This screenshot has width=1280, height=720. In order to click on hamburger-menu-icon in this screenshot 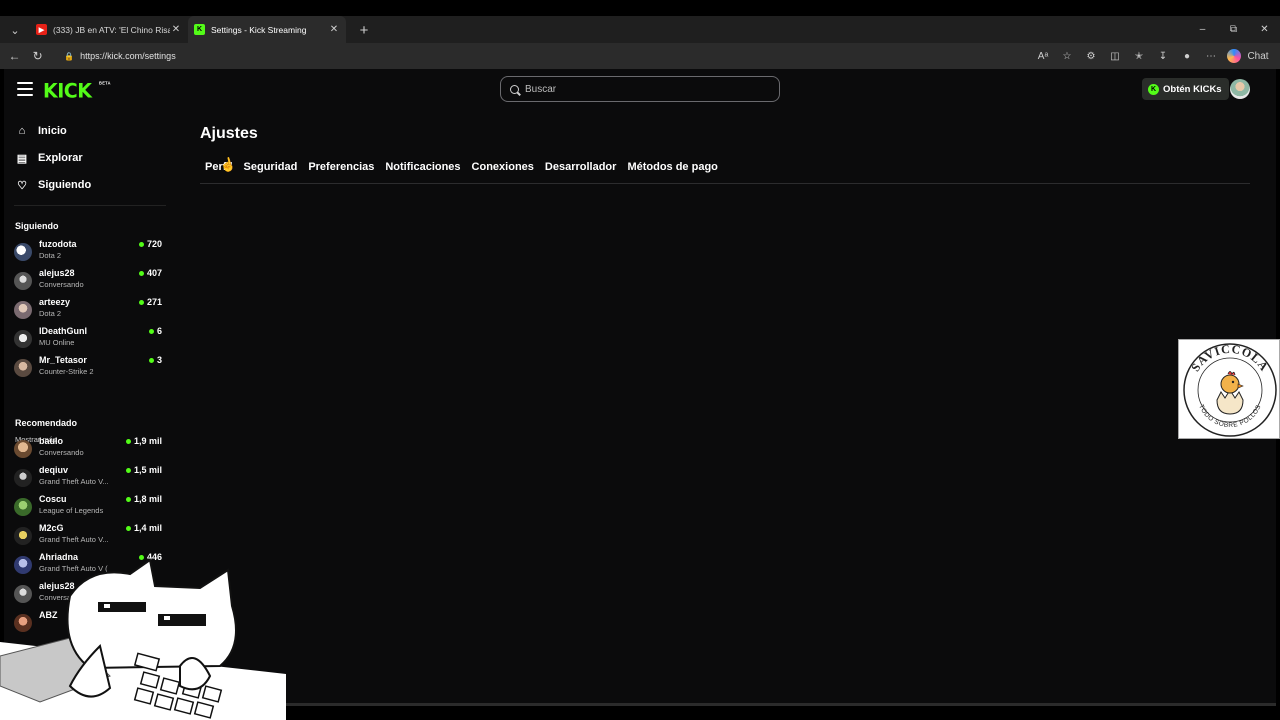, I will do `click(25, 89)`.